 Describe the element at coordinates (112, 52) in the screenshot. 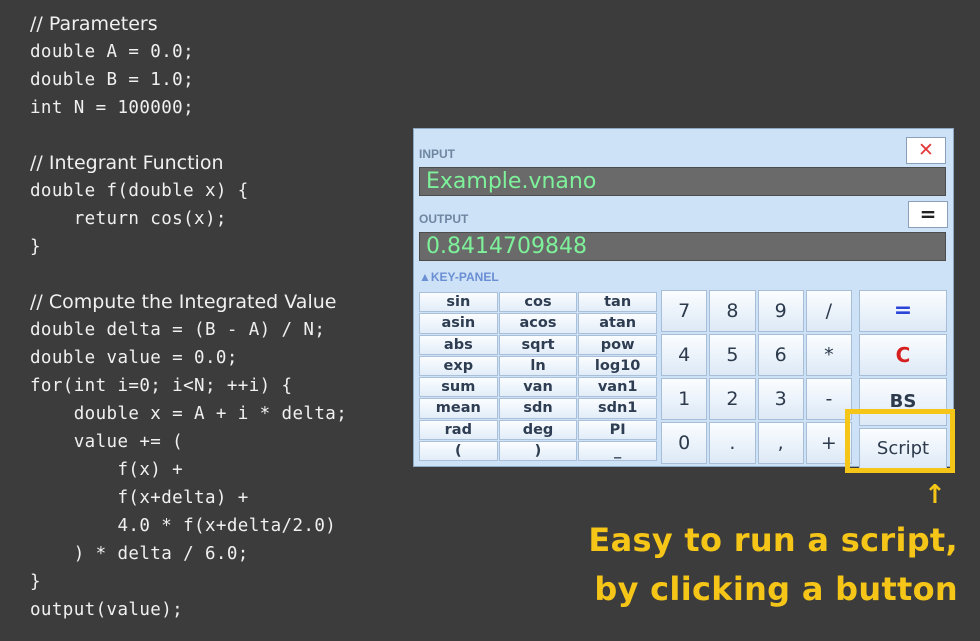

I see `code-line: double A = 0.0;` at that location.